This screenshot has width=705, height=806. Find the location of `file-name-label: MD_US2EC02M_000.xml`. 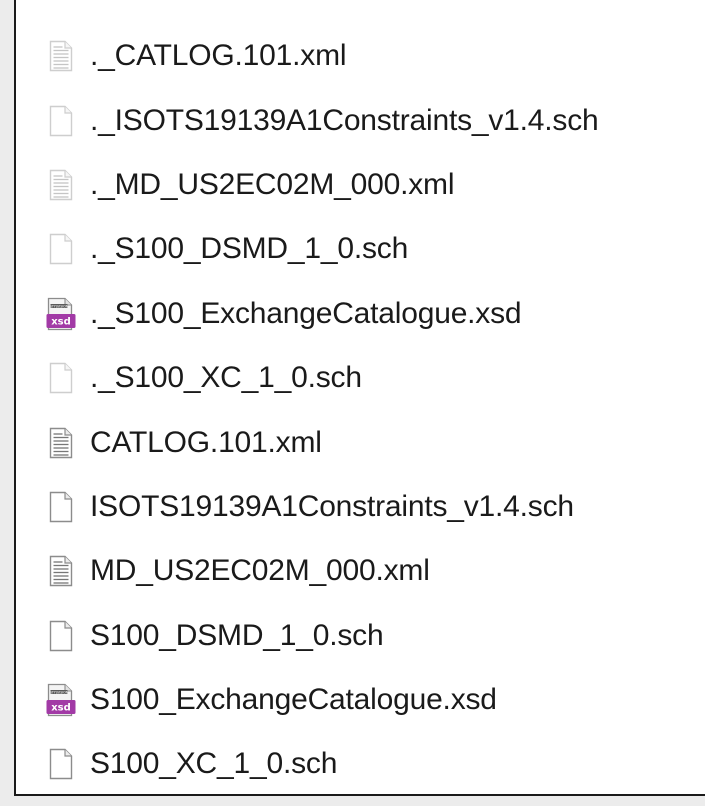

file-name-label: MD_US2EC02M_000.xml is located at coordinates (260, 571).